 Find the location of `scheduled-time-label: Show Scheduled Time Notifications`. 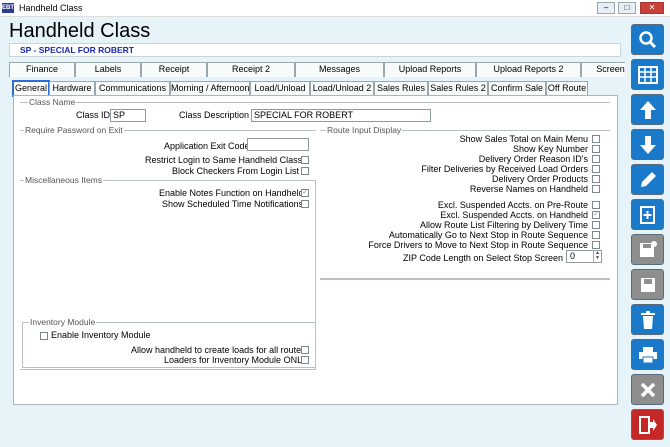

scheduled-time-label: Show Scheduled Time Notifications is located at coordinates (233, 204).